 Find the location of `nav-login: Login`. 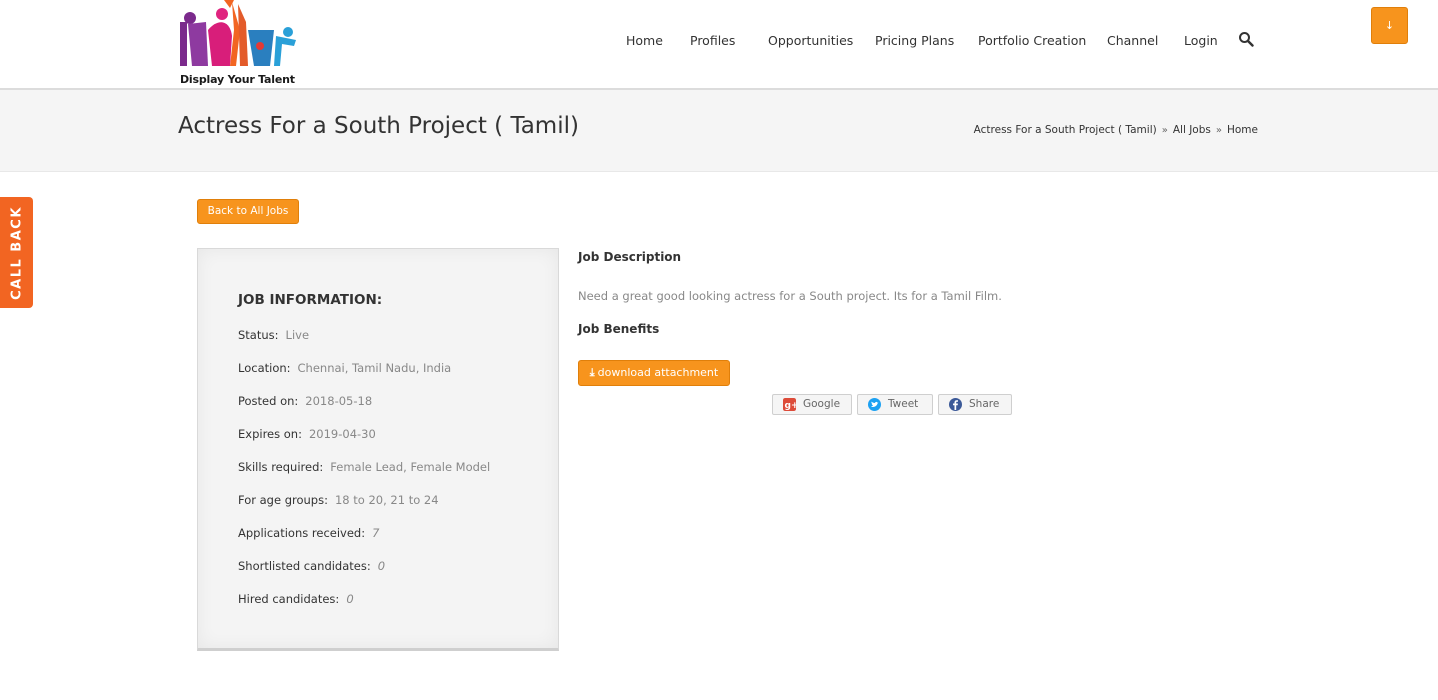

nav-login: Login is located at coordinates (1201, 40).